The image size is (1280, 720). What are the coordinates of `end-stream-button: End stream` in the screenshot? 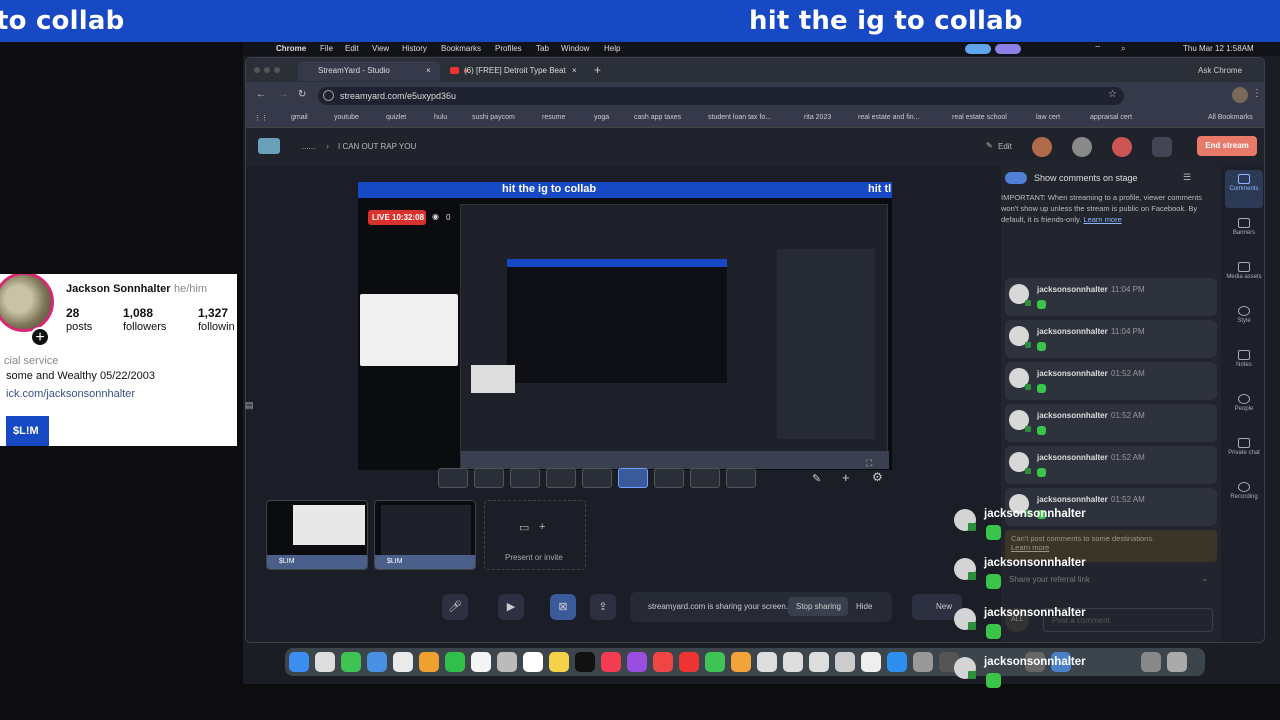 It's located at (1227, 146).